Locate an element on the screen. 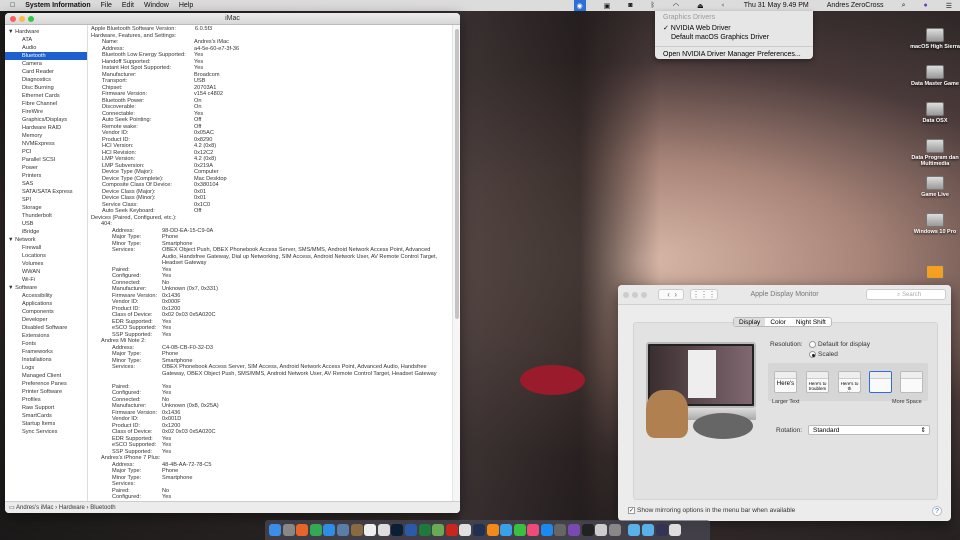 The image size is (960, 540). sidebar-item: Profiles is located at coordinates (46, 400).